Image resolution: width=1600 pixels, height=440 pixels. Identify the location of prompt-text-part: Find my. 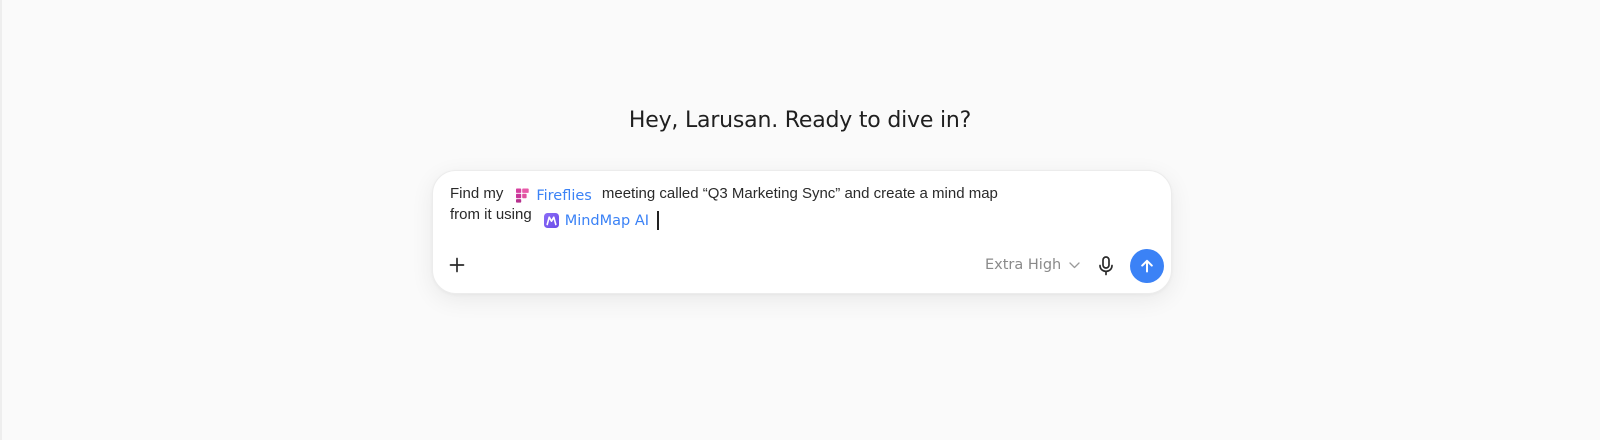
(477, 193).